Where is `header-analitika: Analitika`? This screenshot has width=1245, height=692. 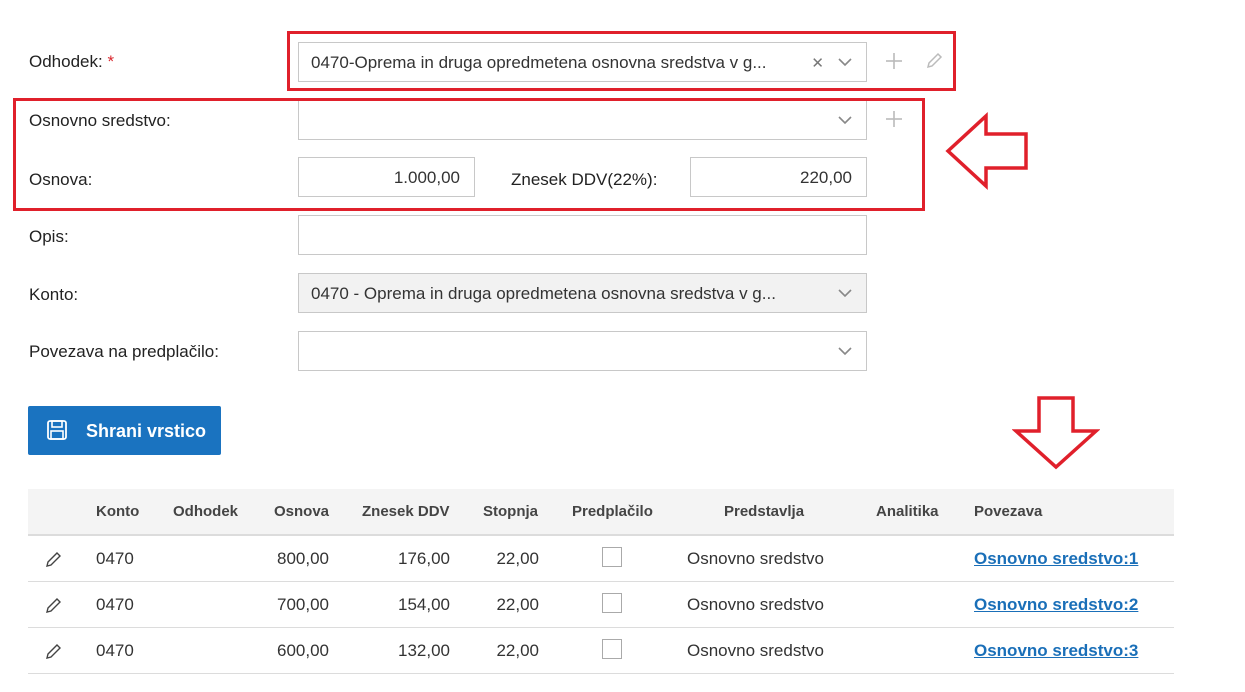 header-analitika: Analitika is located at coordinates (907, 511).